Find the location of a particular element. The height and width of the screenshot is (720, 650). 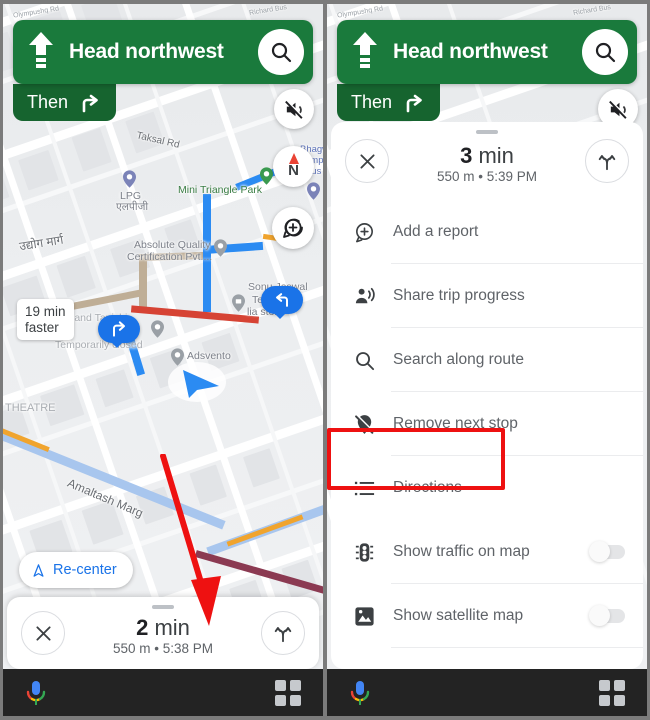

toggle-show-satellite is located at coordinates (607, 615).